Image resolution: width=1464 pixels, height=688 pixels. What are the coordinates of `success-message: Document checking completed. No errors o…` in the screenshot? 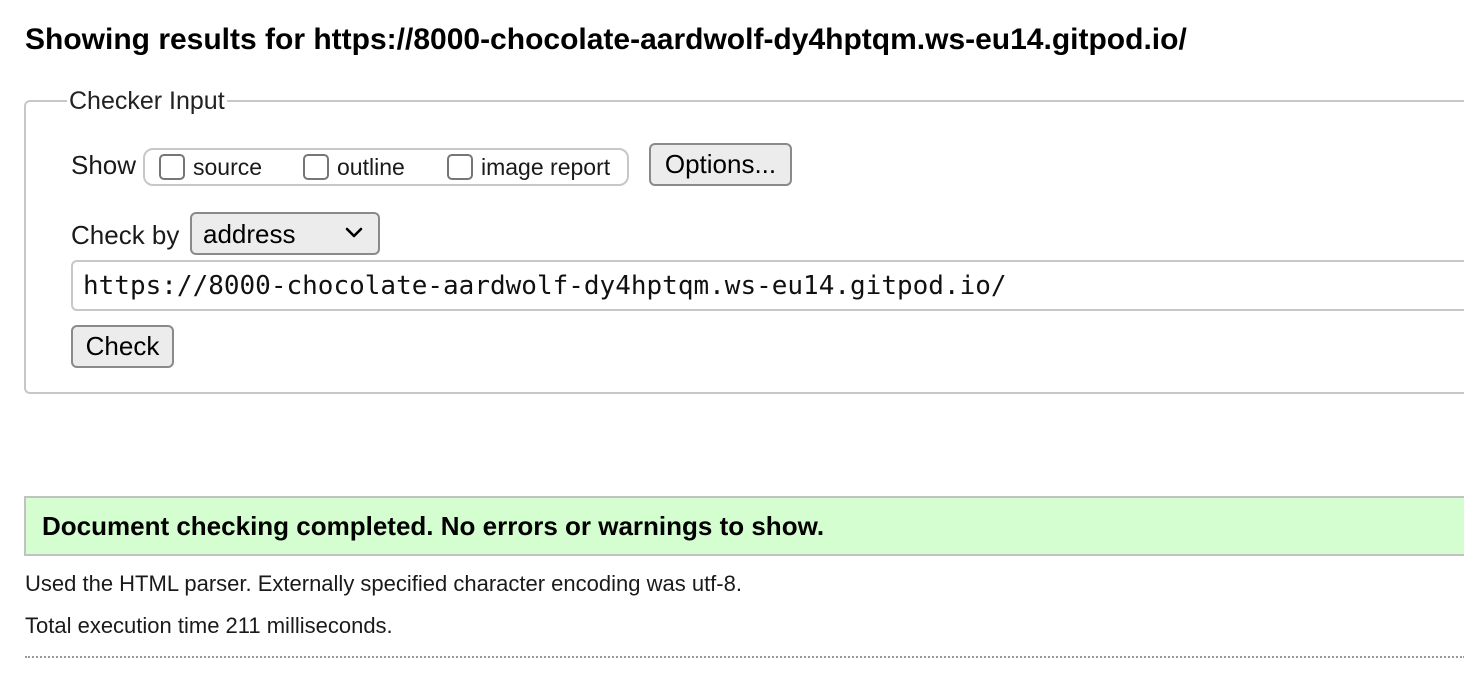 It's located at (744, 526).